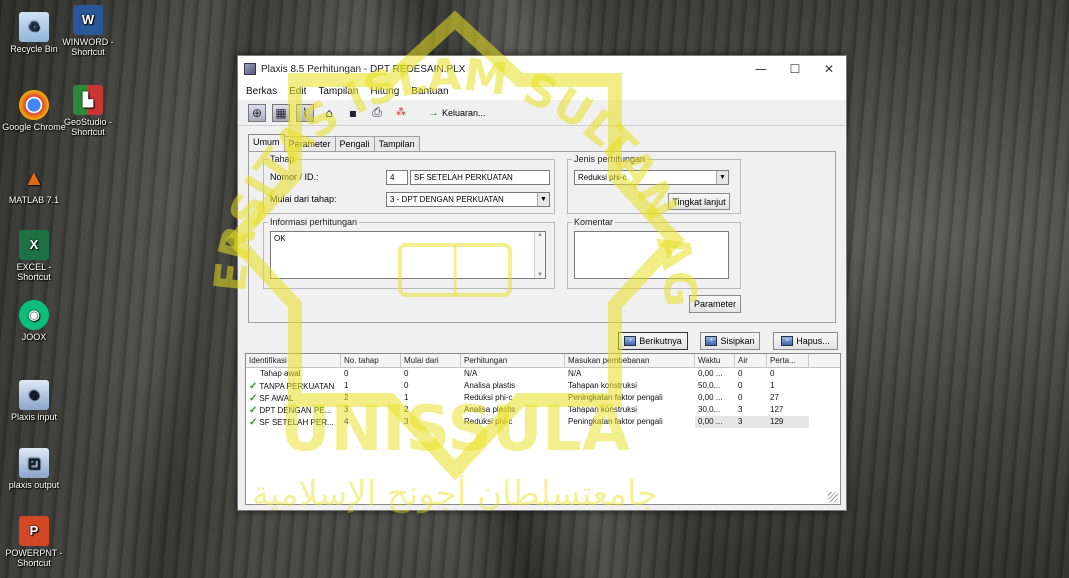 Image resolution: width=1069 pixels, height=578 pixels. I want to click on sisipkan-button: + Sisipkan, so click(730, 341).